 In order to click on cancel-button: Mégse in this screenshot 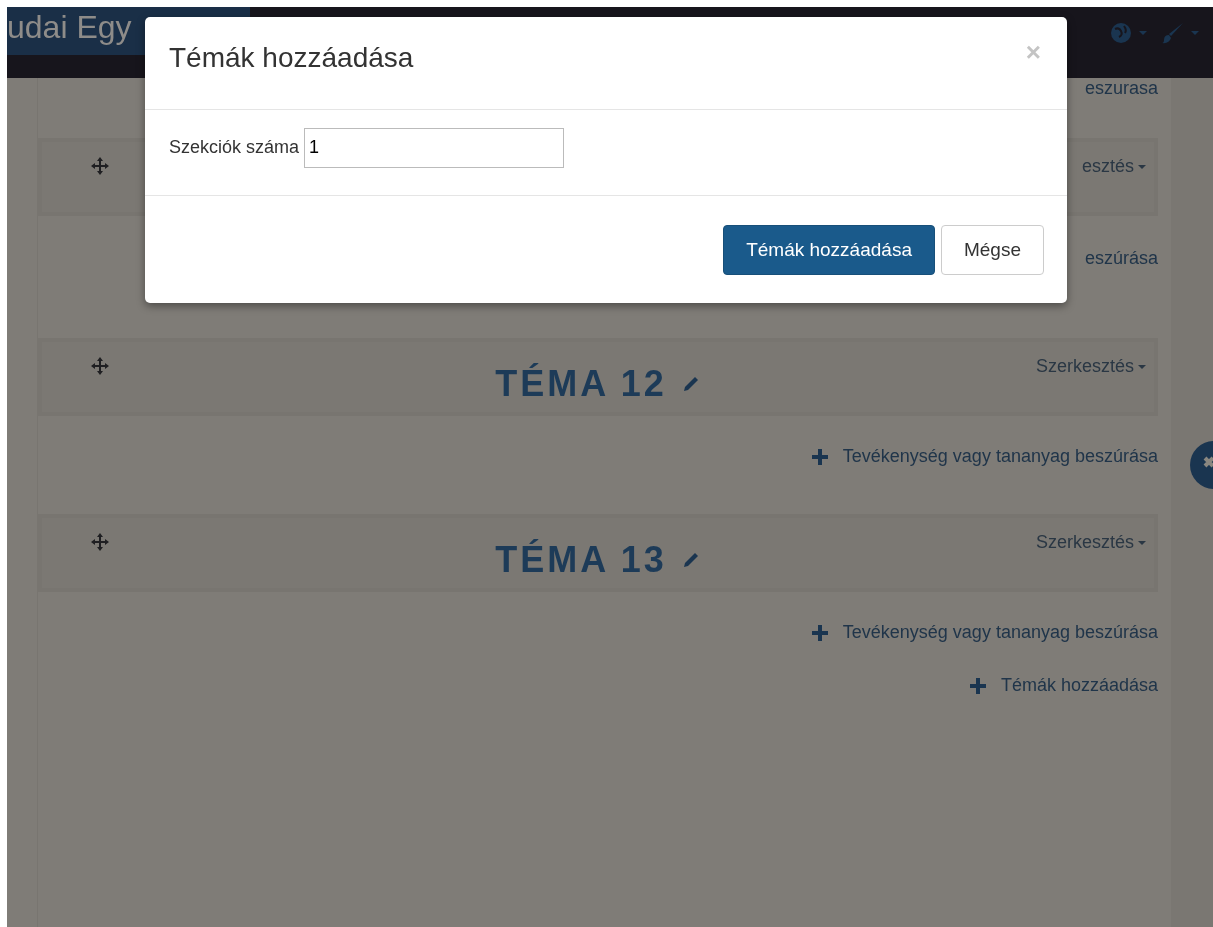, I will do `click(992, 249)`.